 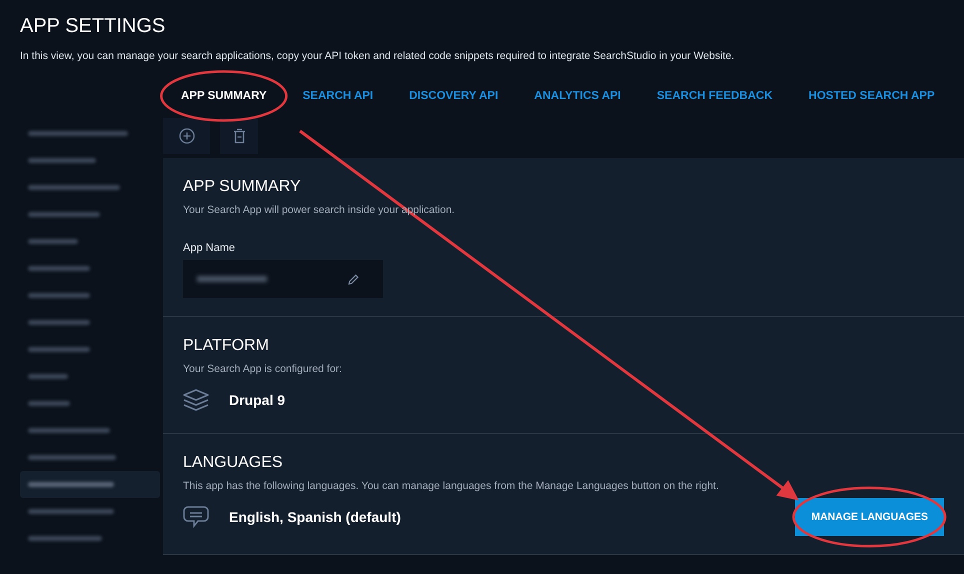 What do you see at coordinates (257, 400) in the screenshot?
I see `platform-name: Drupal 9` at bounding box center [257, 400].